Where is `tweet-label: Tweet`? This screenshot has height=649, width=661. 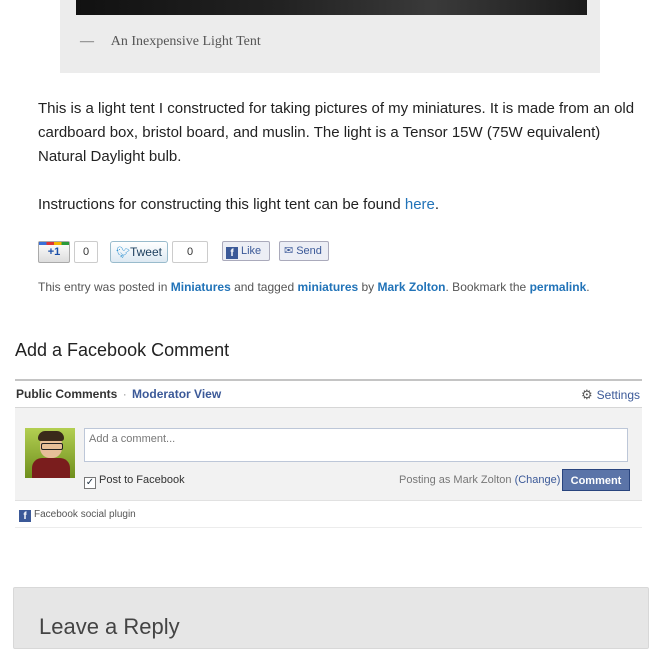 tweet-label: Tweet is located at coordinates (145, 252).